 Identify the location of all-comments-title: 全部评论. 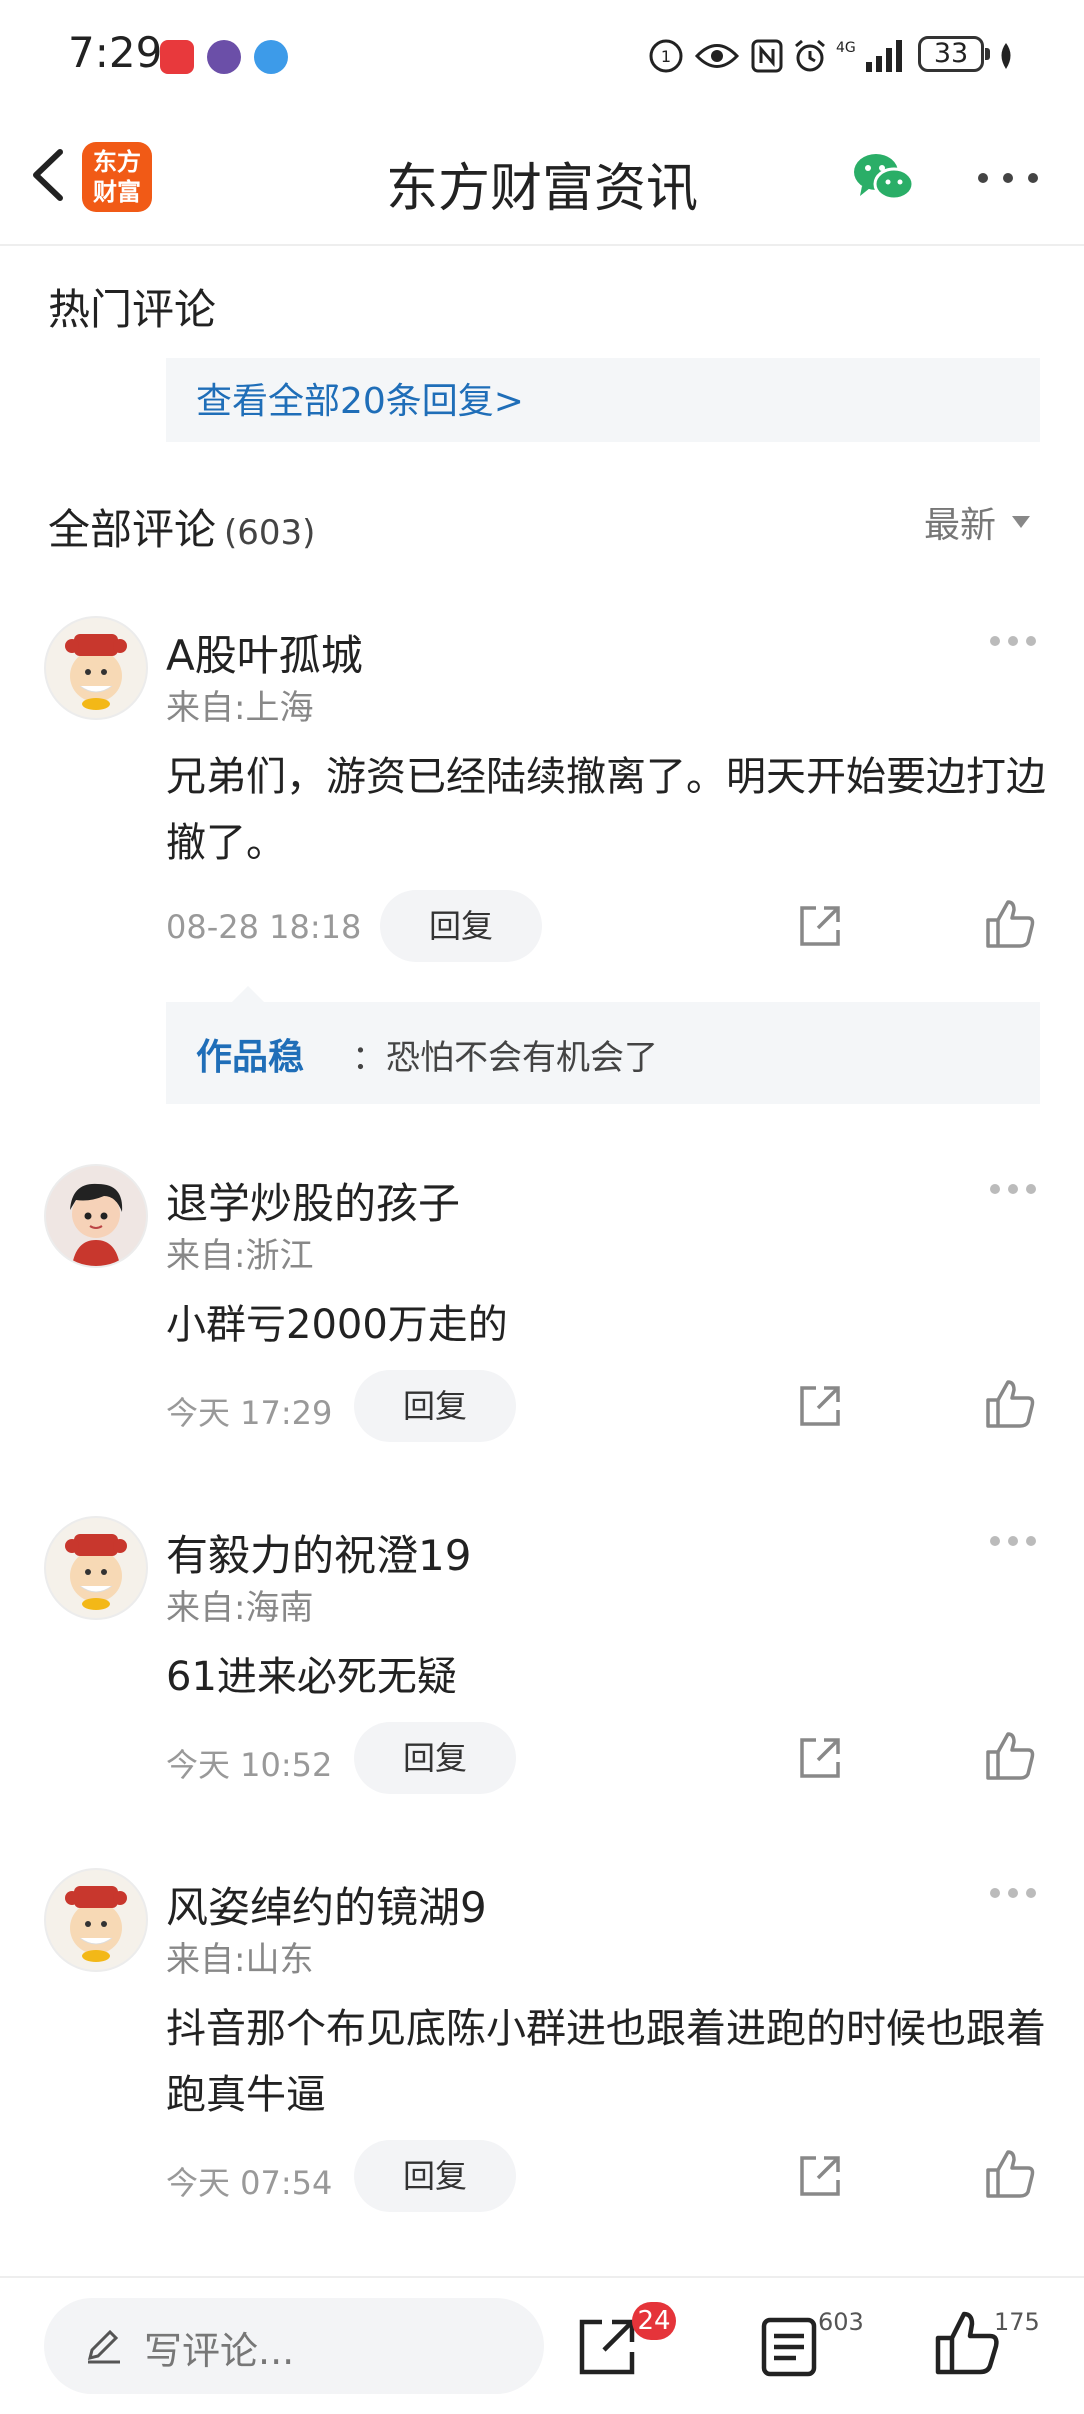
(132, 529).